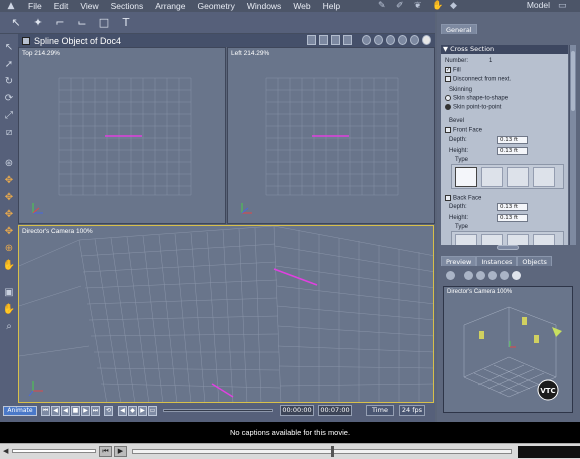  Describe the element at coordinates (524, 321) in the screenshot. I see `light-2-icon` at that location.